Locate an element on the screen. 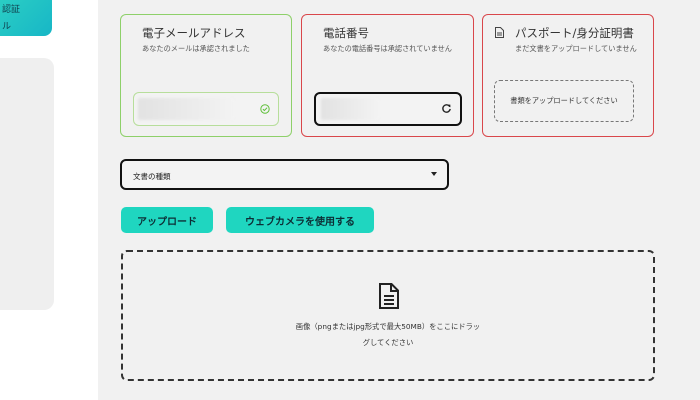  email-card-title: 電子メールアドレス is located at coordinates (194, 33).